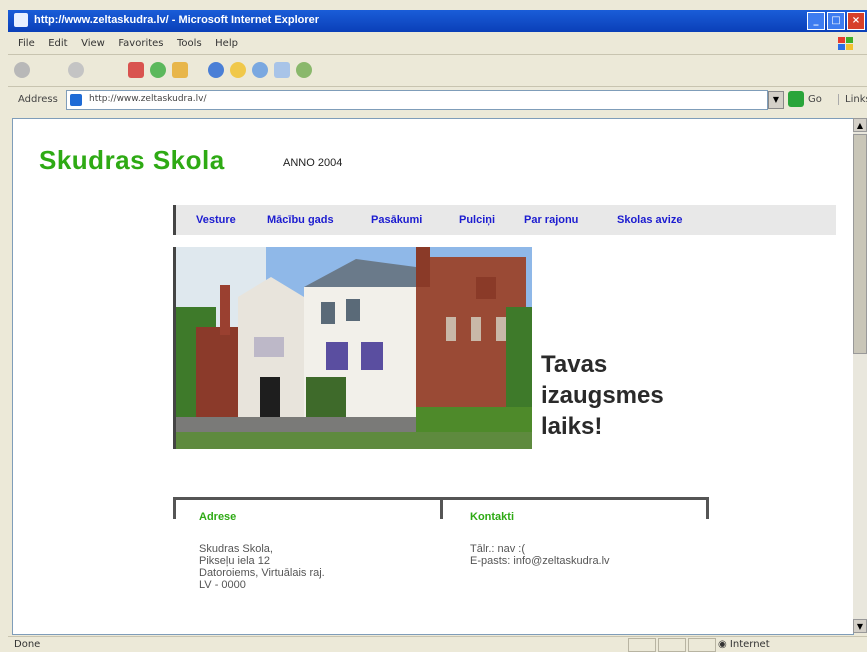  Describe the element at coordinates (551, 220) in the screenshot. I see `nav-item-par-rajonu: Par rajonu` at that location.